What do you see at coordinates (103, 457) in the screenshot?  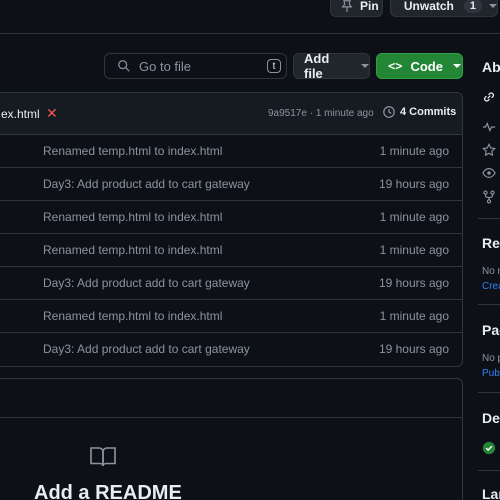 I see `book-icon` at bounding box center [103, 457].